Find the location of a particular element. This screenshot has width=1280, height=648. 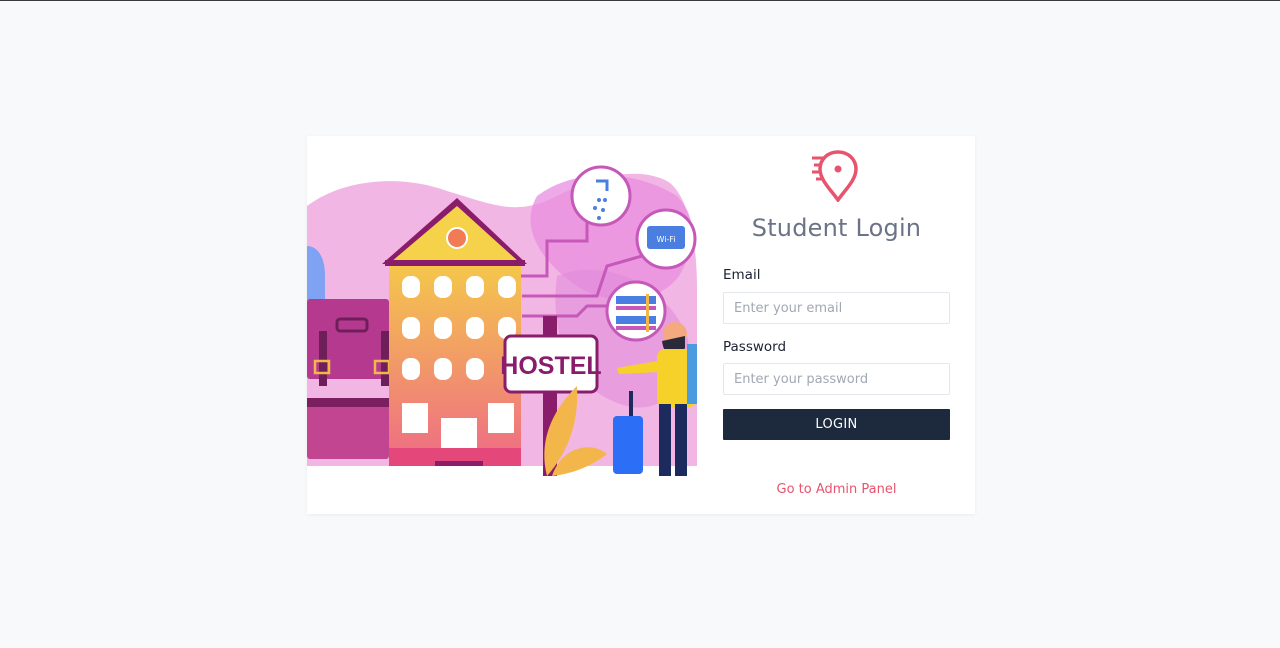

password-label: Password is located at coordinates (755, 347).